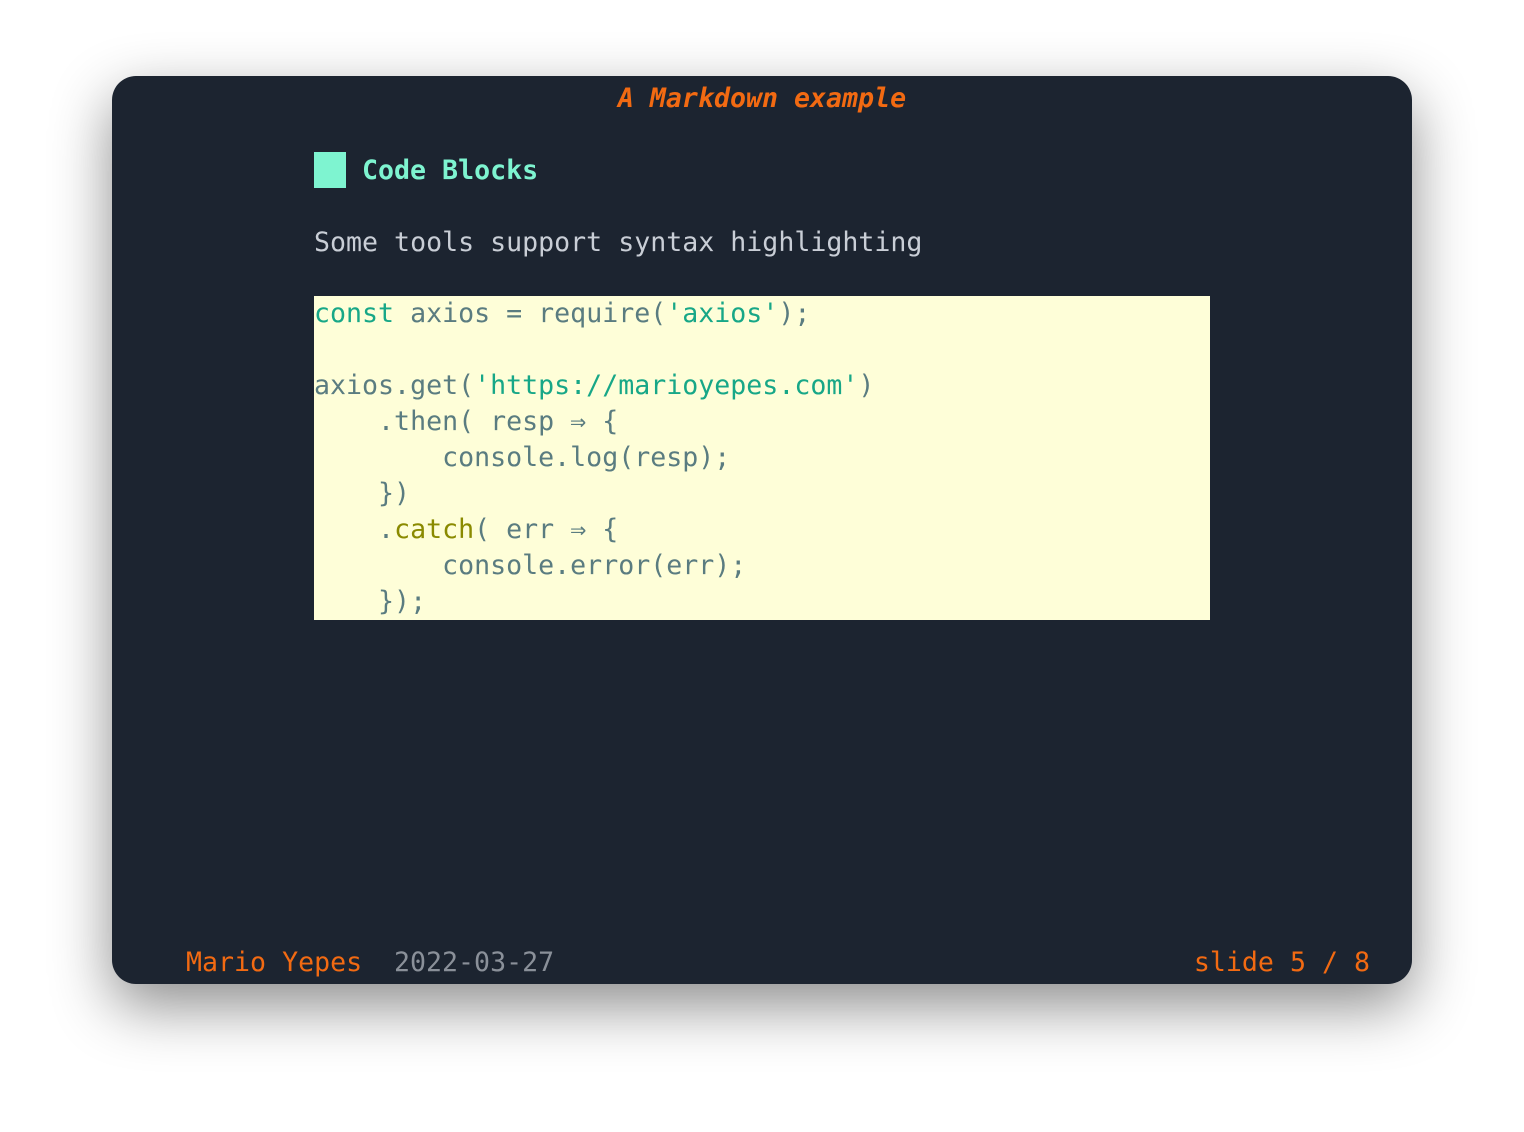 This screenshot has height=1132, width=1524. Describe the element at coordinates (370, 601) in the screenshot. I see `code-token-plain: });` at that location.